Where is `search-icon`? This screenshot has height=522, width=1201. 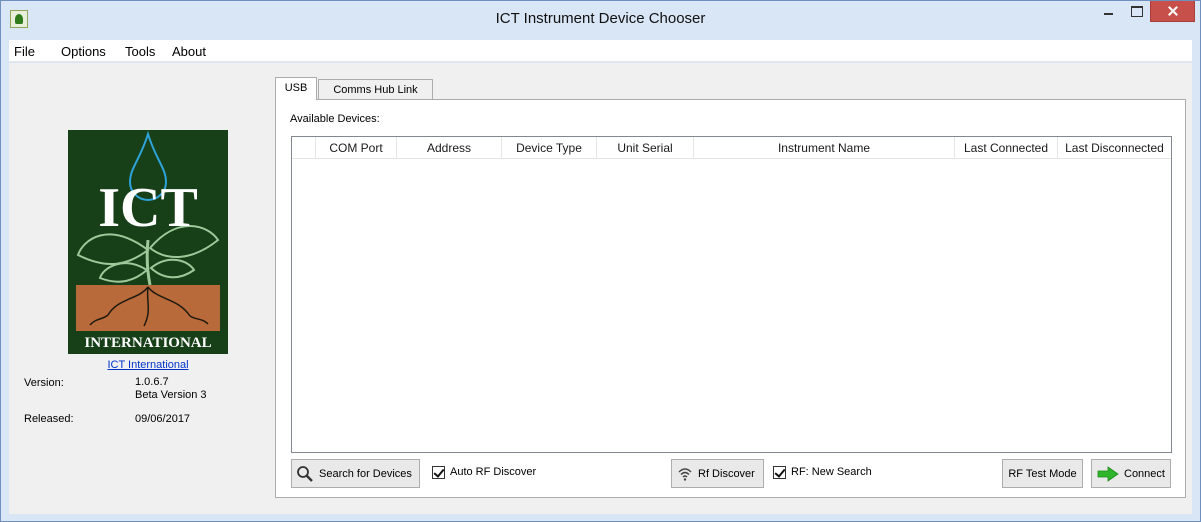 search-icon is located at coordinates (305, 474).